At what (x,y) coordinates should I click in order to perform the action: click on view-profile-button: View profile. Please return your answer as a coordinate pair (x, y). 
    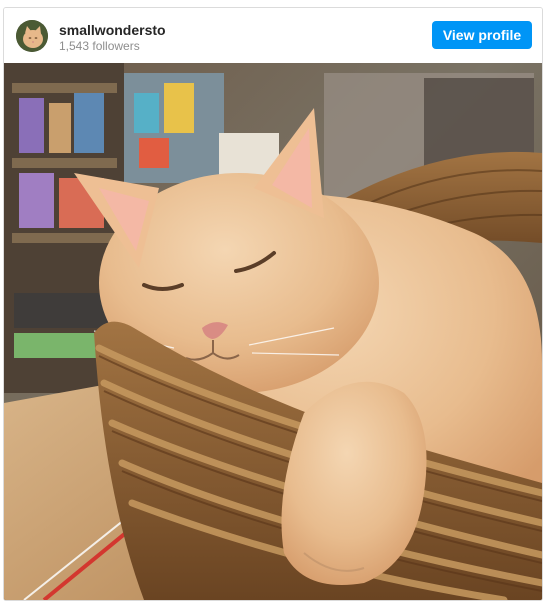
    Looking at the image, I should click on (482, 35).